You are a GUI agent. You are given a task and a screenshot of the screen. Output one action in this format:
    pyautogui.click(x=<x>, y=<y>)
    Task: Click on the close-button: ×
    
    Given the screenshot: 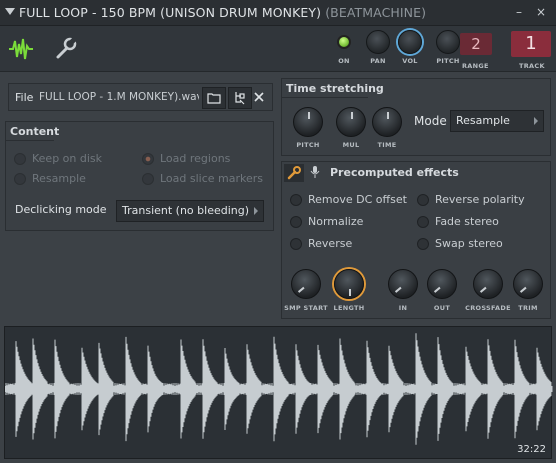 What is the action you would take?
    pyautogui.click(x=541, y=12)
    